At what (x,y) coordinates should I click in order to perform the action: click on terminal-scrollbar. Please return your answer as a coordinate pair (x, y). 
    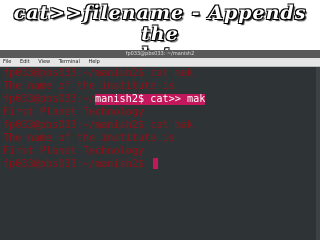
    Looking at the image, I should click on (318, 153).